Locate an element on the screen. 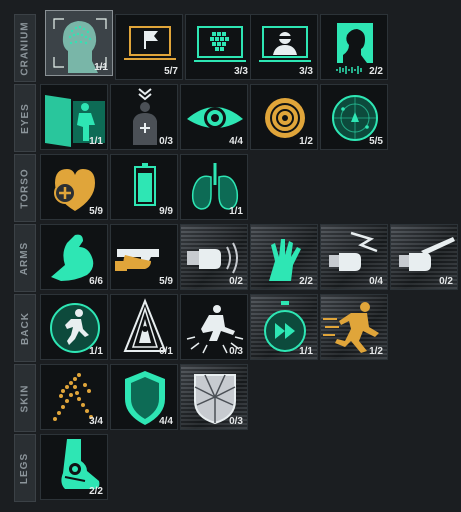  perk-cell-cranium-2: 5/7 is located at coordinates (149, 47).